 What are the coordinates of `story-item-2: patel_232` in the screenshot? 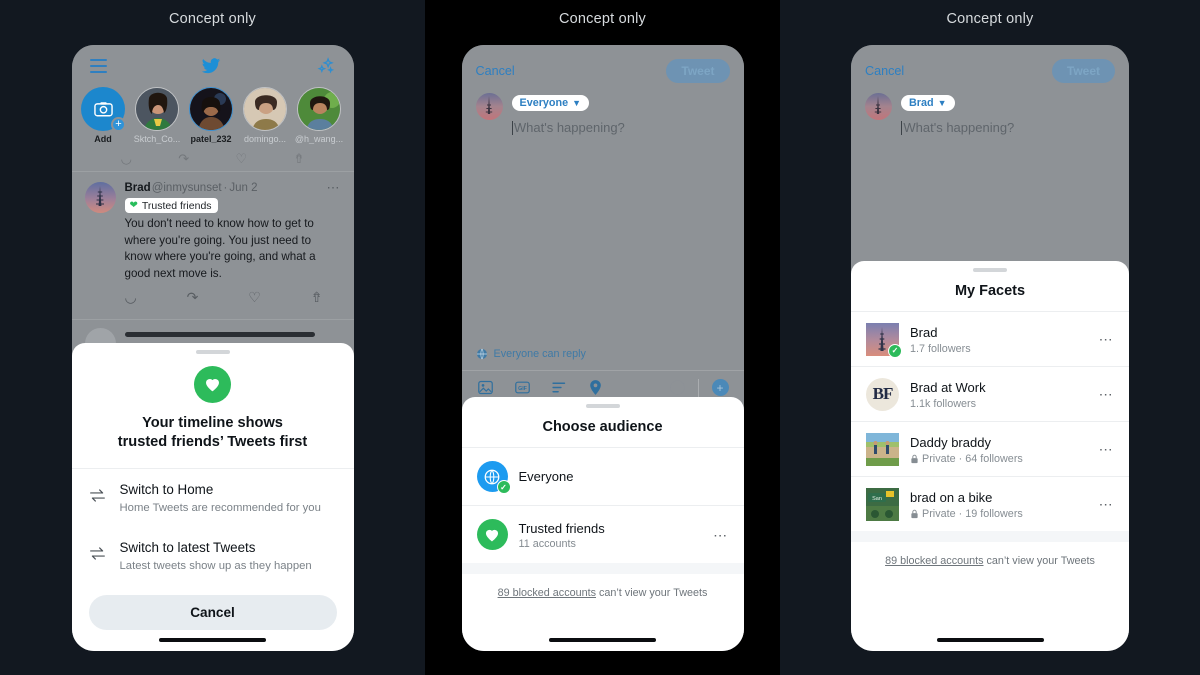 It's located at (211, 115).